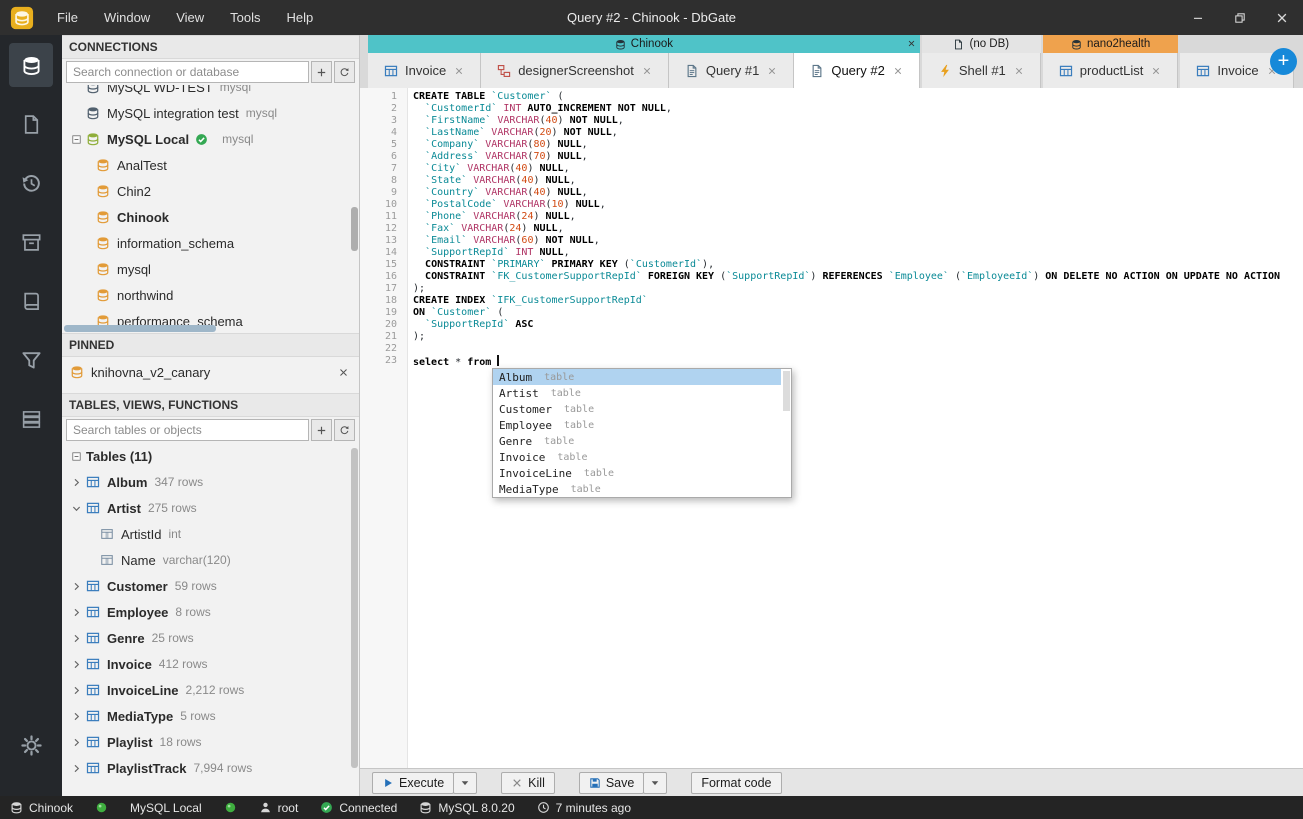  I want to click on connection-mysql: mysql, so click(210, 269).